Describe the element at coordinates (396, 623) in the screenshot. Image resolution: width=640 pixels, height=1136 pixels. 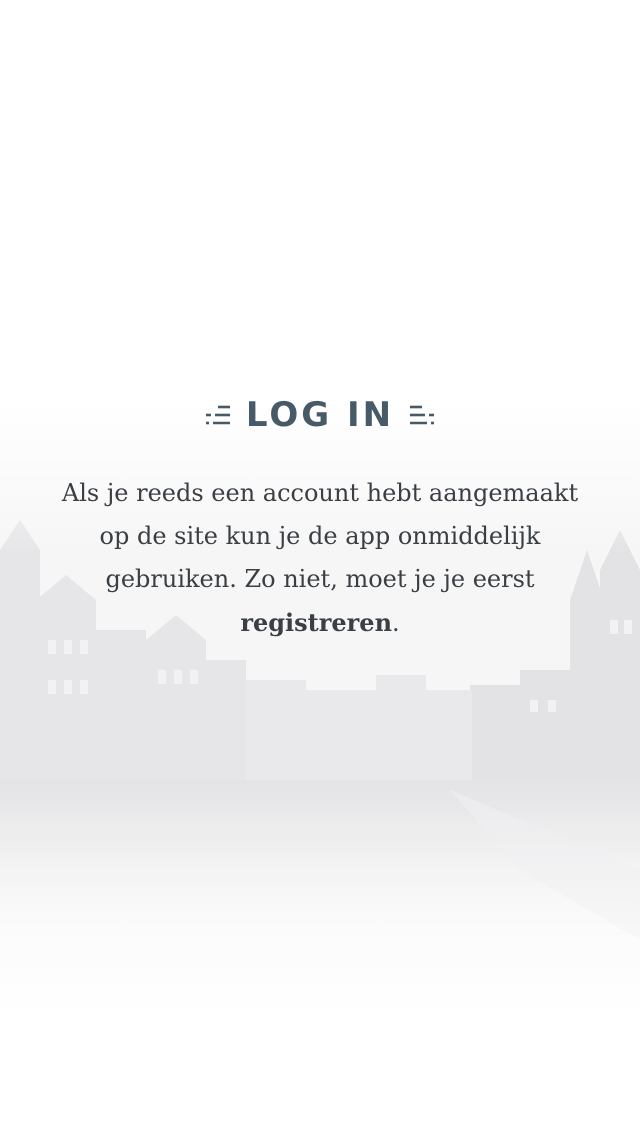
I see `intro-end: .` at that location.